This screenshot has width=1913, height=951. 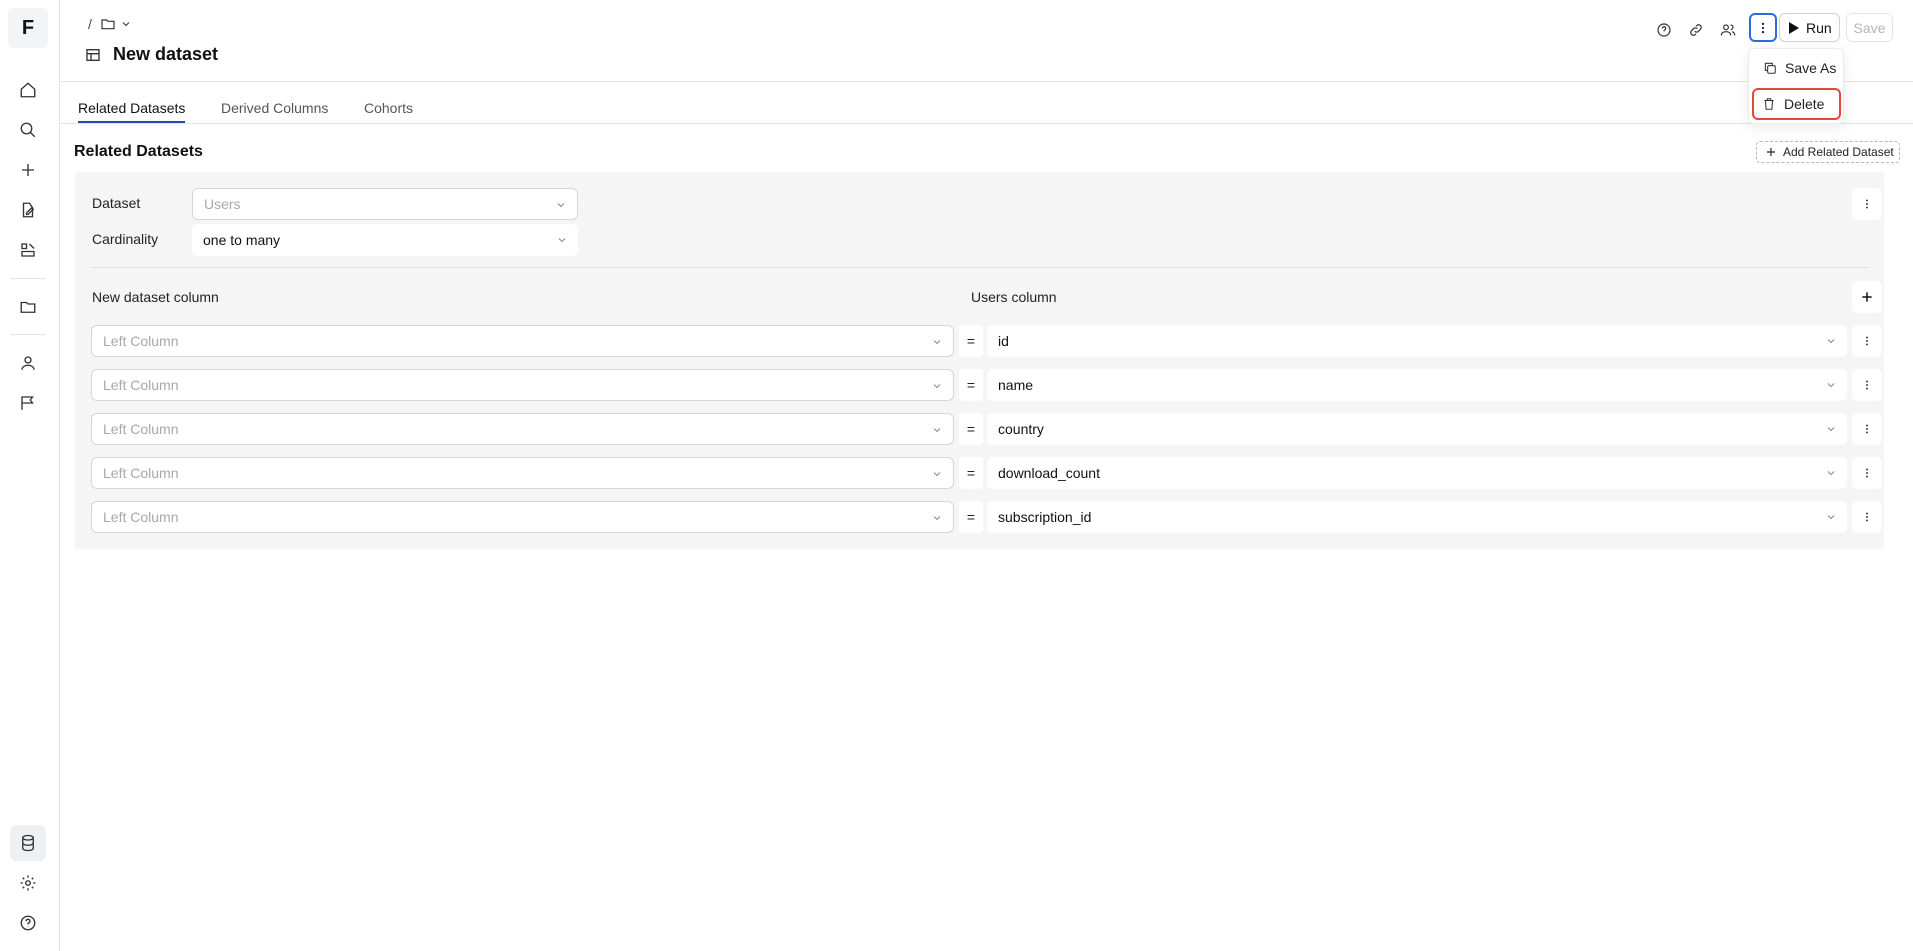 I want to click on add-related-dataset-label: Add Related Dataset, so click(x=1838, y=152).